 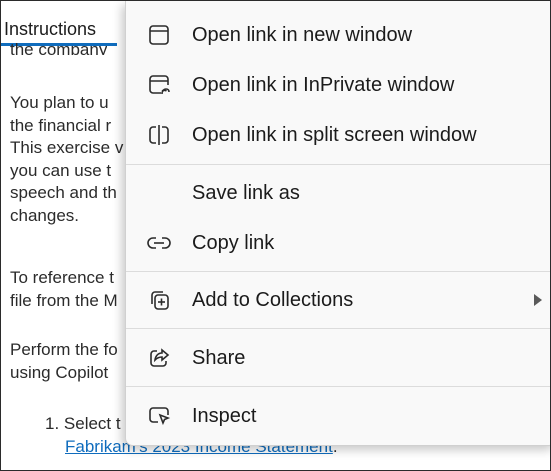 What do you see at coordinates (64, 361) in the screenshot?
I see `paragraph-perform: Perform the fo using Copilot` at bounding box center [64, 361].